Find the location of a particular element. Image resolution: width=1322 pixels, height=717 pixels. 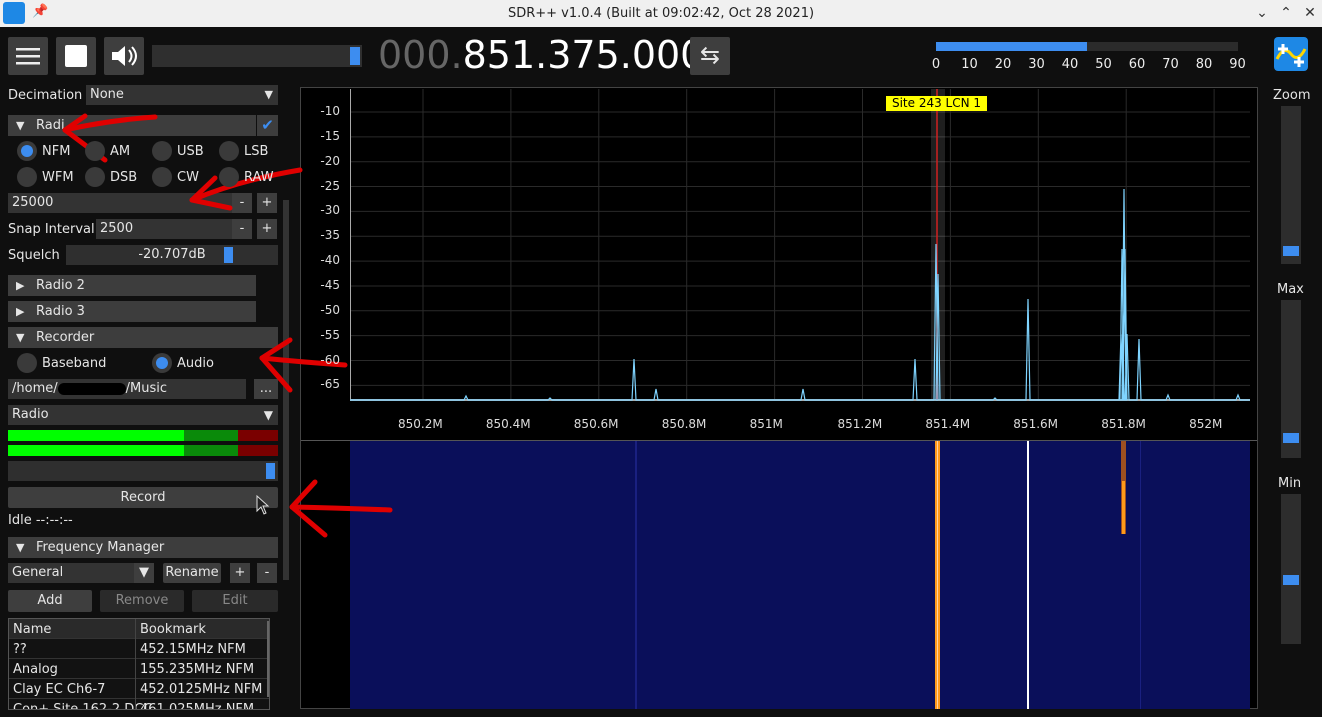

frequency-digits: 851.375.000 is located at coordinates (584, 55).